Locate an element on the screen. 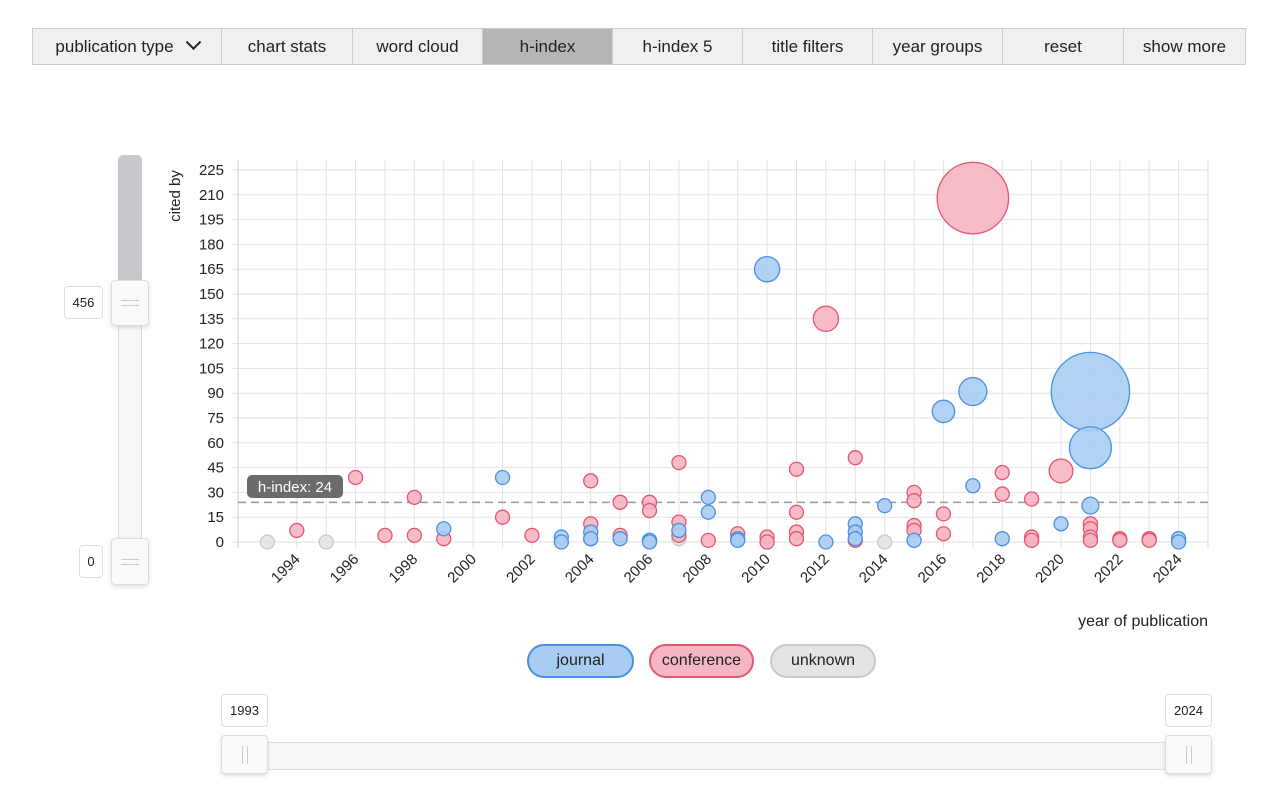  x-tick-label: 2010 is located at coordinates (756, 569).